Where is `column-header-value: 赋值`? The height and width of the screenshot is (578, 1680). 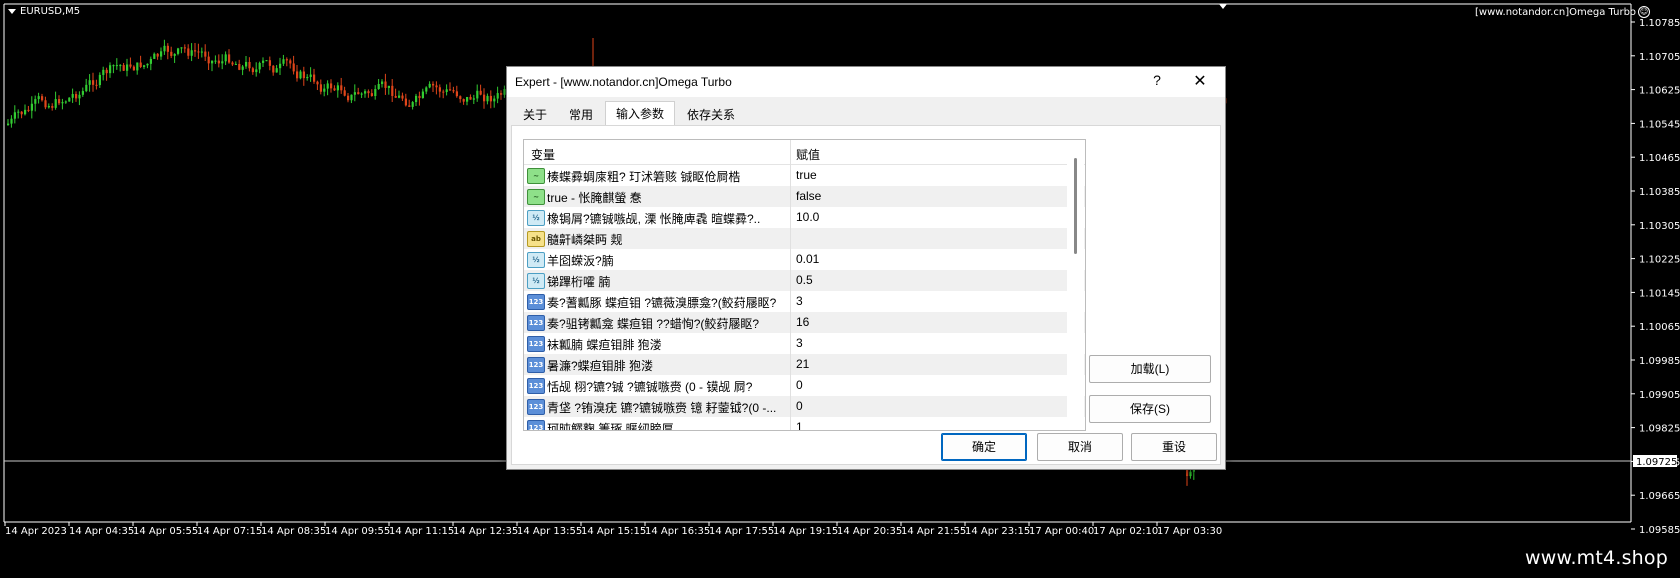 column-header-value: 赋值 is located at coordinates (808, 154).